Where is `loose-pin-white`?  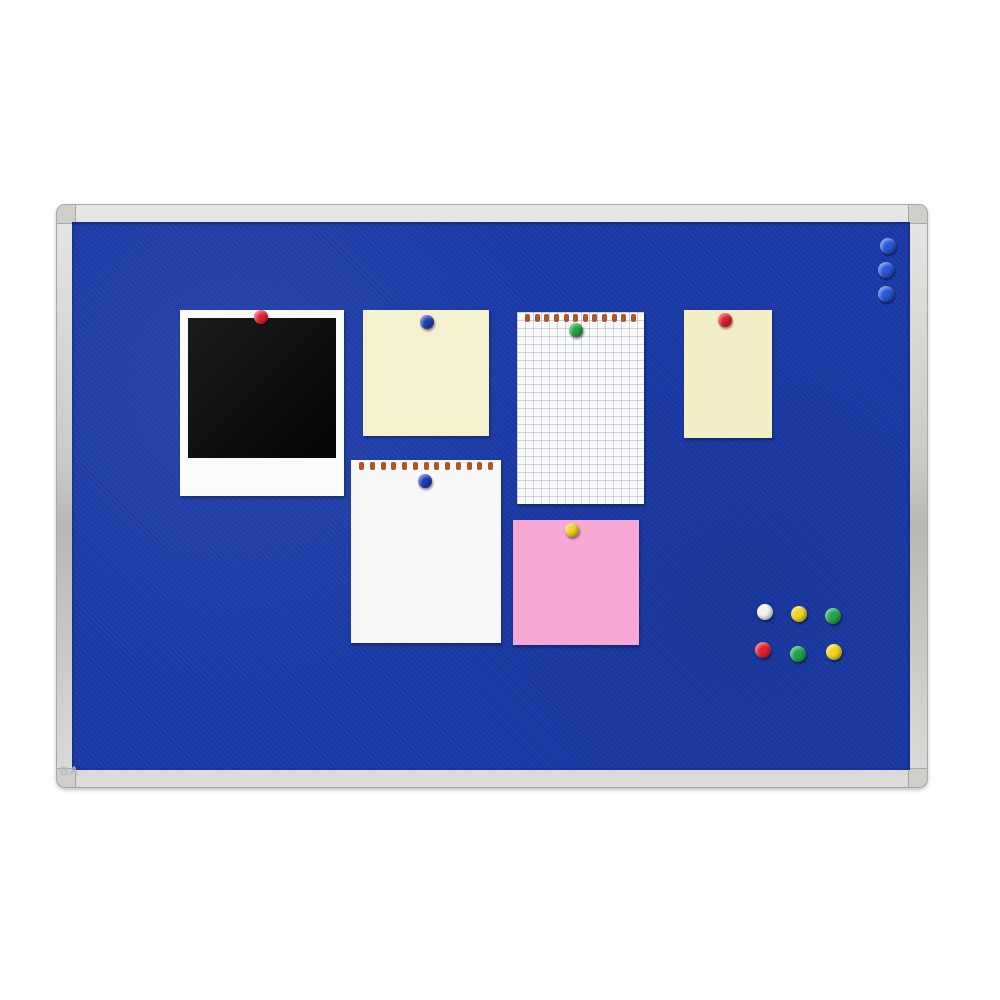
loose-pin-white is located at coordinates (765, 612).